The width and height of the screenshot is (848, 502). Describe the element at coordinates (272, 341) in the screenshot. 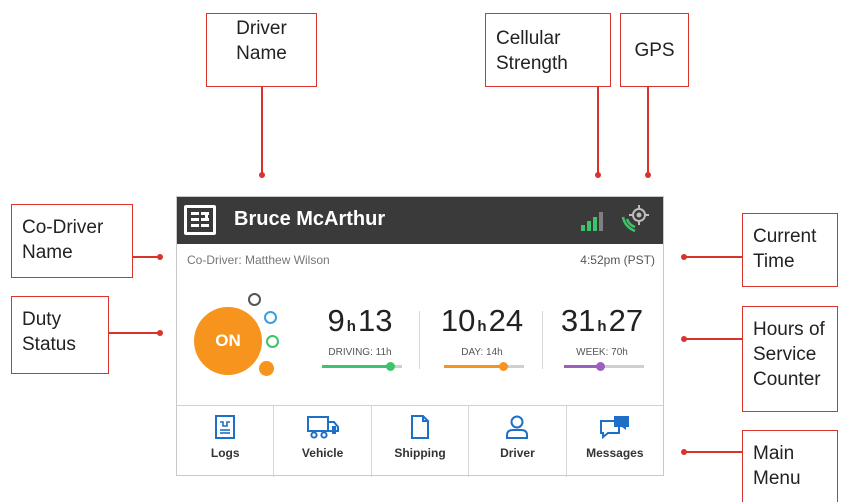

I see `status-bubble-driving` at that location.